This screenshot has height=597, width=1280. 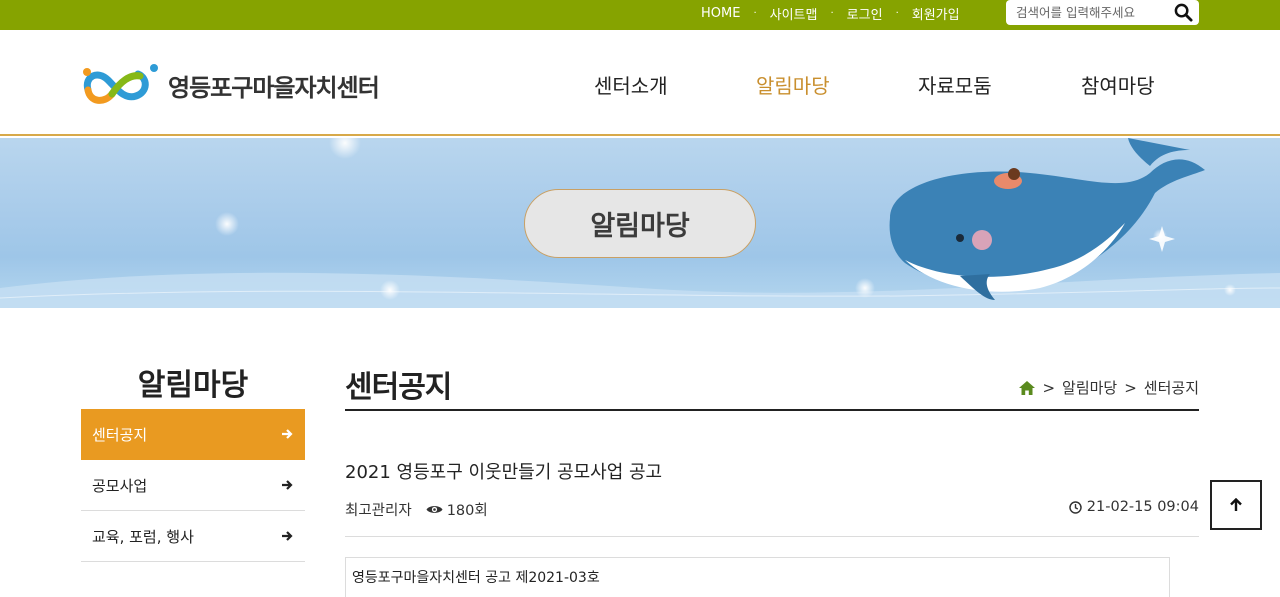 I want to click on post-date: 21-02-15 09:04, so click(x=1134, y=507).